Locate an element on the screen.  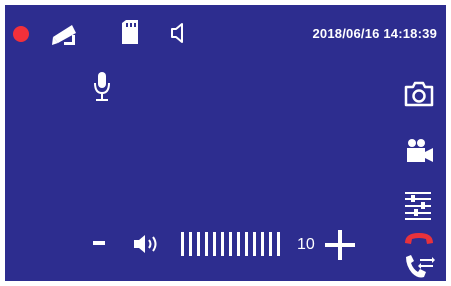
camera-icon is located at coordinates (65, 34).